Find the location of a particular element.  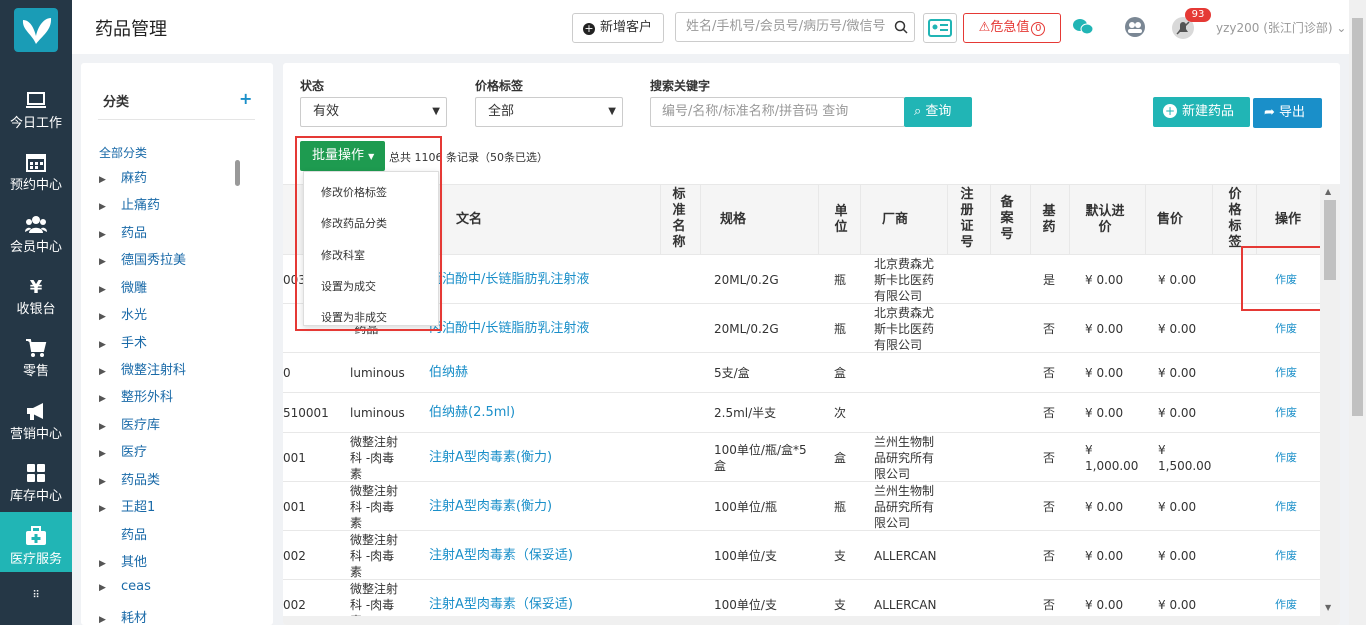

category-item: ▶ 医疗库 is located at coordinates (129, 423).